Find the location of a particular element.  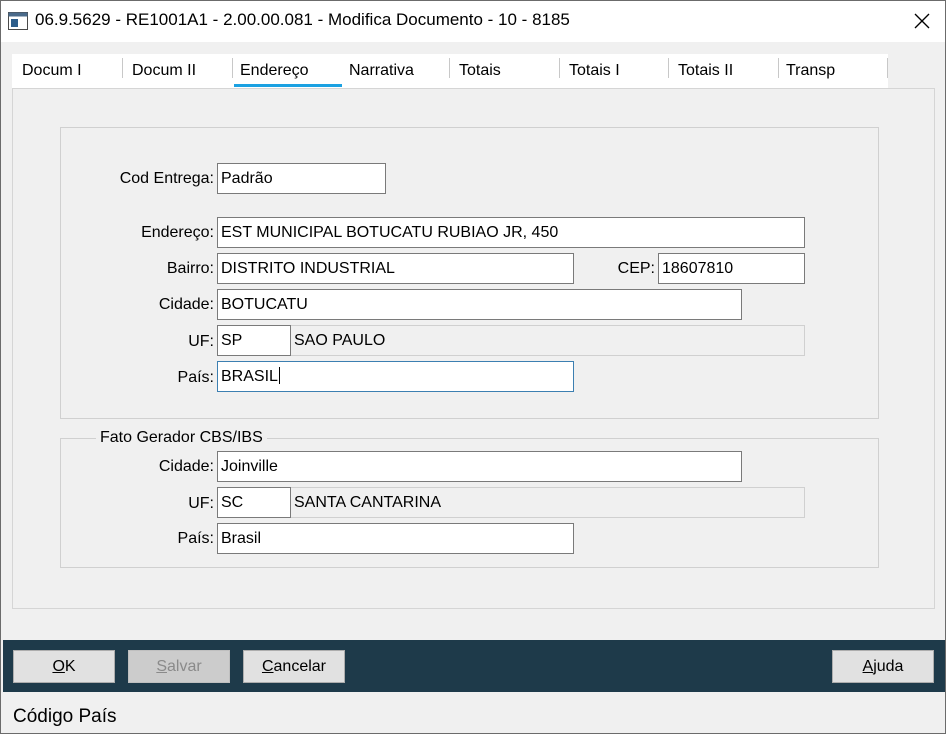

ajuda-label: juda is located at coordinates (888, 666).